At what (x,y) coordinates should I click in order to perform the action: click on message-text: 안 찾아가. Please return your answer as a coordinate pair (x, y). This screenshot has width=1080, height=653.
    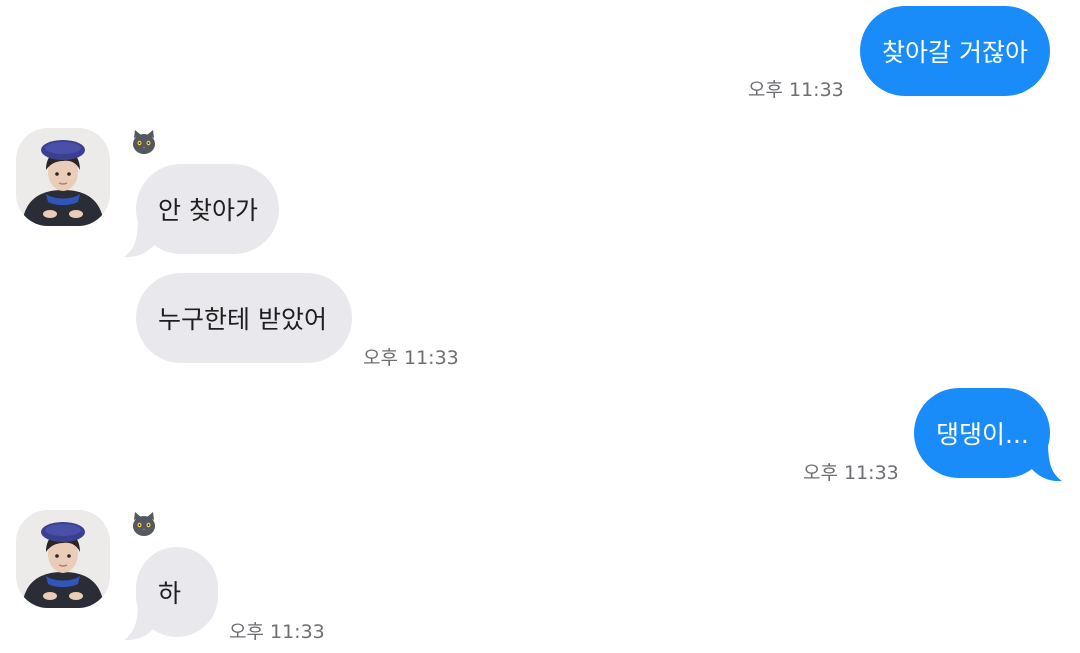
    Looking at the image, I should click on (208, 210).